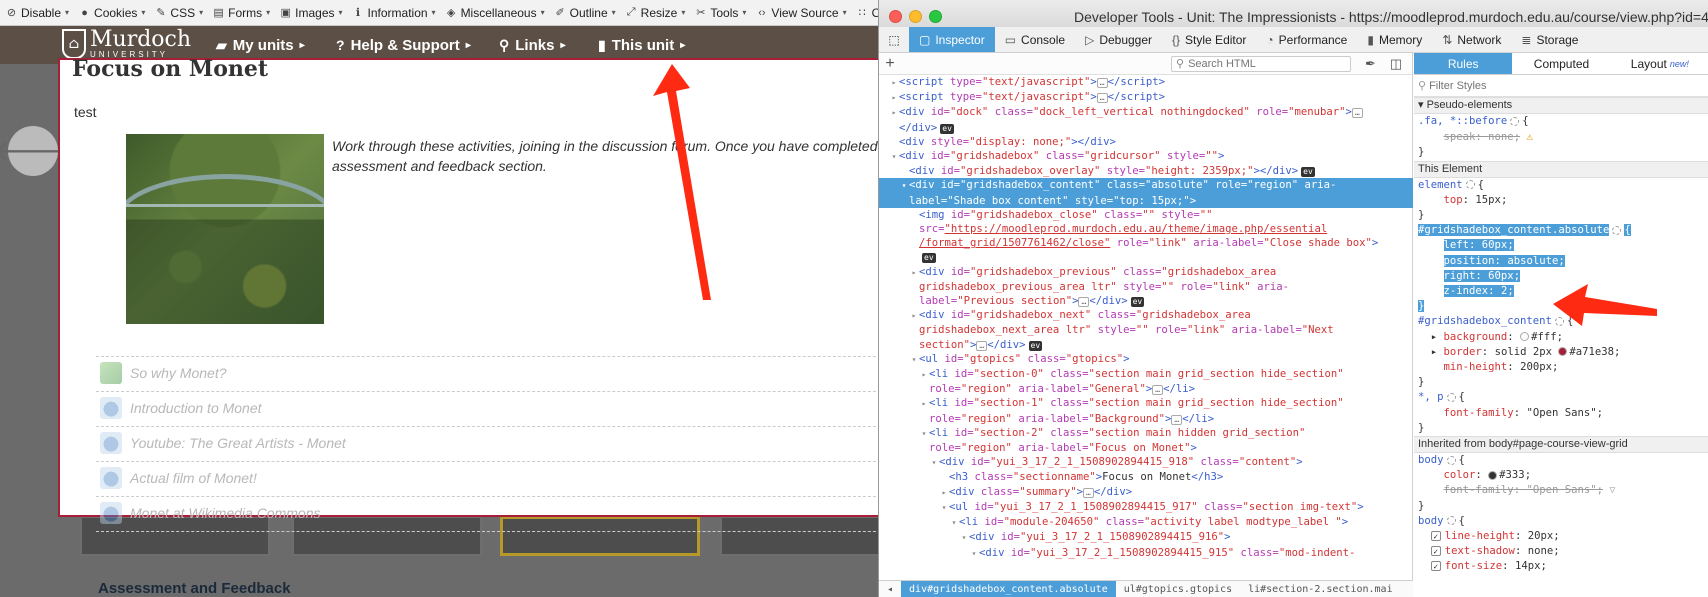 Image resolution: width=1708 pixels, height=597 pixels. Describe the element at coordinates (890, 64) in the screenshot. I see `add-node-button: +` at that location.